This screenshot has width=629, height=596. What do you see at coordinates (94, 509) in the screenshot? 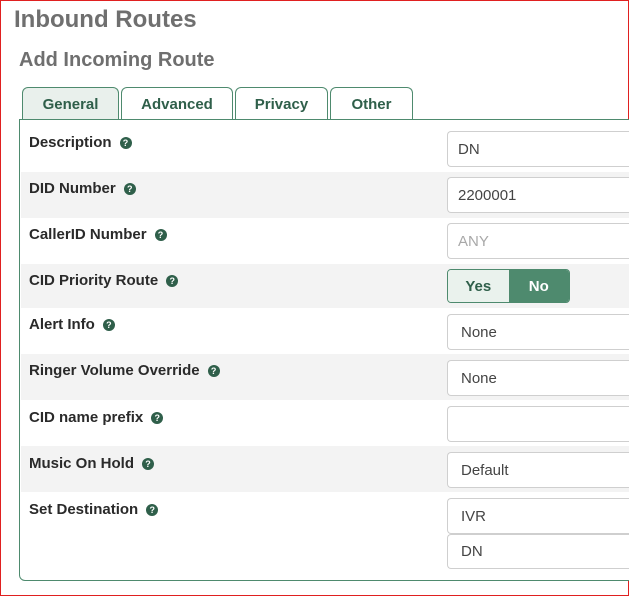
I see `set-destination-label: Set Destination ?` at bounding box center [94, 509].